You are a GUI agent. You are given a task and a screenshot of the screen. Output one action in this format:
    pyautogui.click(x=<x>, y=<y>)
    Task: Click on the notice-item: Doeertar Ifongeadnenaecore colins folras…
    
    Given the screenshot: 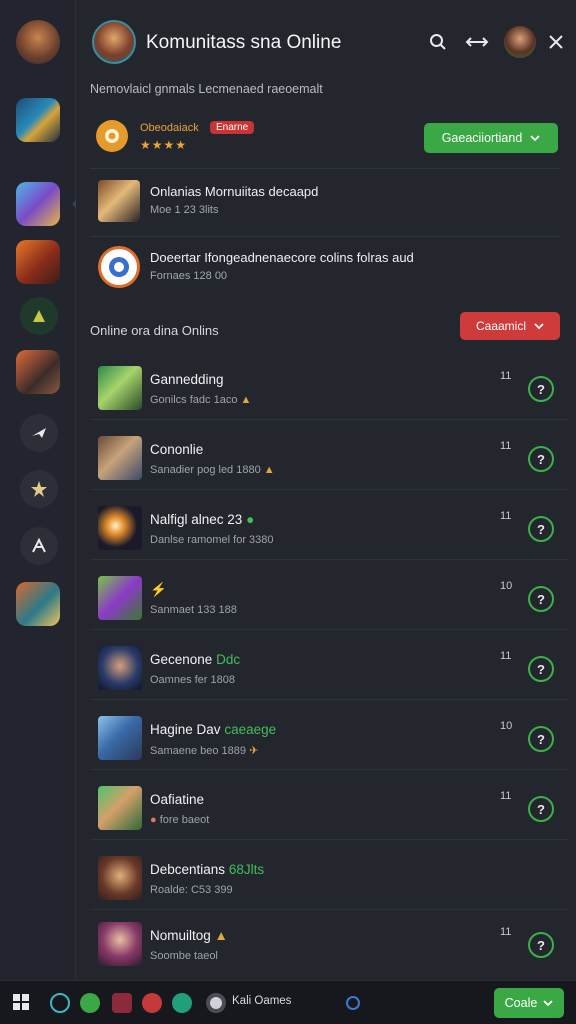 What is the action you would take?
    pyautogui.click(x=329, y=269)
    